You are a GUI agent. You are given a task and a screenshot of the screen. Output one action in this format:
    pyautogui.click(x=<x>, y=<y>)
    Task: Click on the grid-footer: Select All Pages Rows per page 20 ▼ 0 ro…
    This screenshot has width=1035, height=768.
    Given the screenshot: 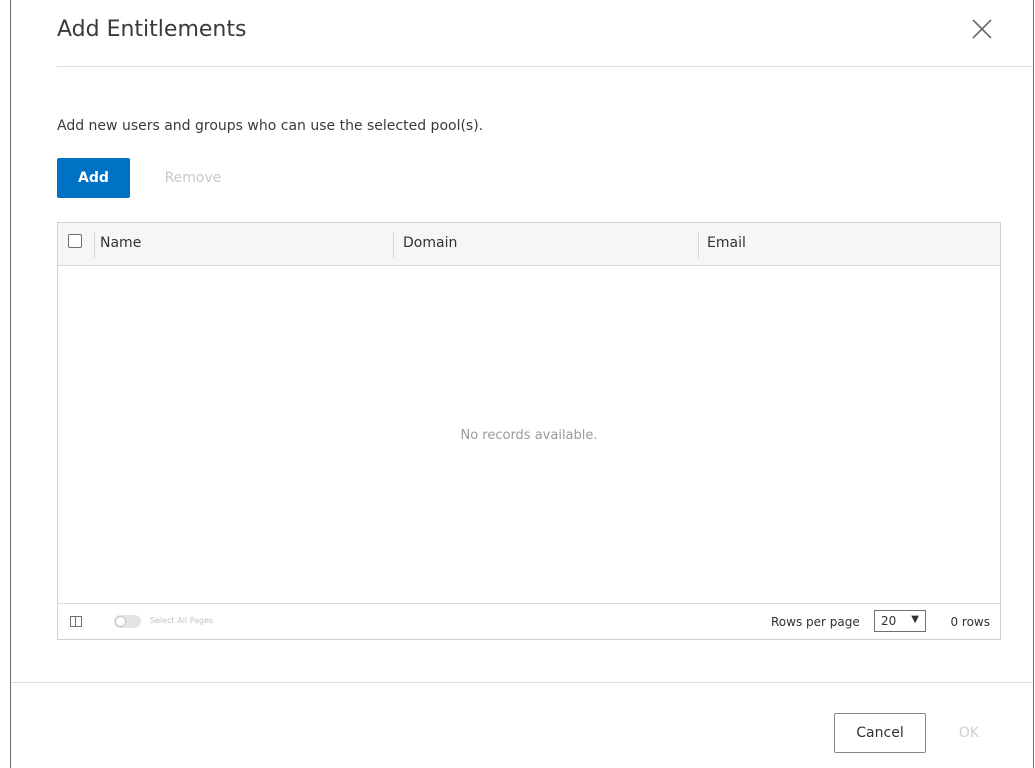 What is the action you would take?
    pyautogui.click(x=529, y=621)
    